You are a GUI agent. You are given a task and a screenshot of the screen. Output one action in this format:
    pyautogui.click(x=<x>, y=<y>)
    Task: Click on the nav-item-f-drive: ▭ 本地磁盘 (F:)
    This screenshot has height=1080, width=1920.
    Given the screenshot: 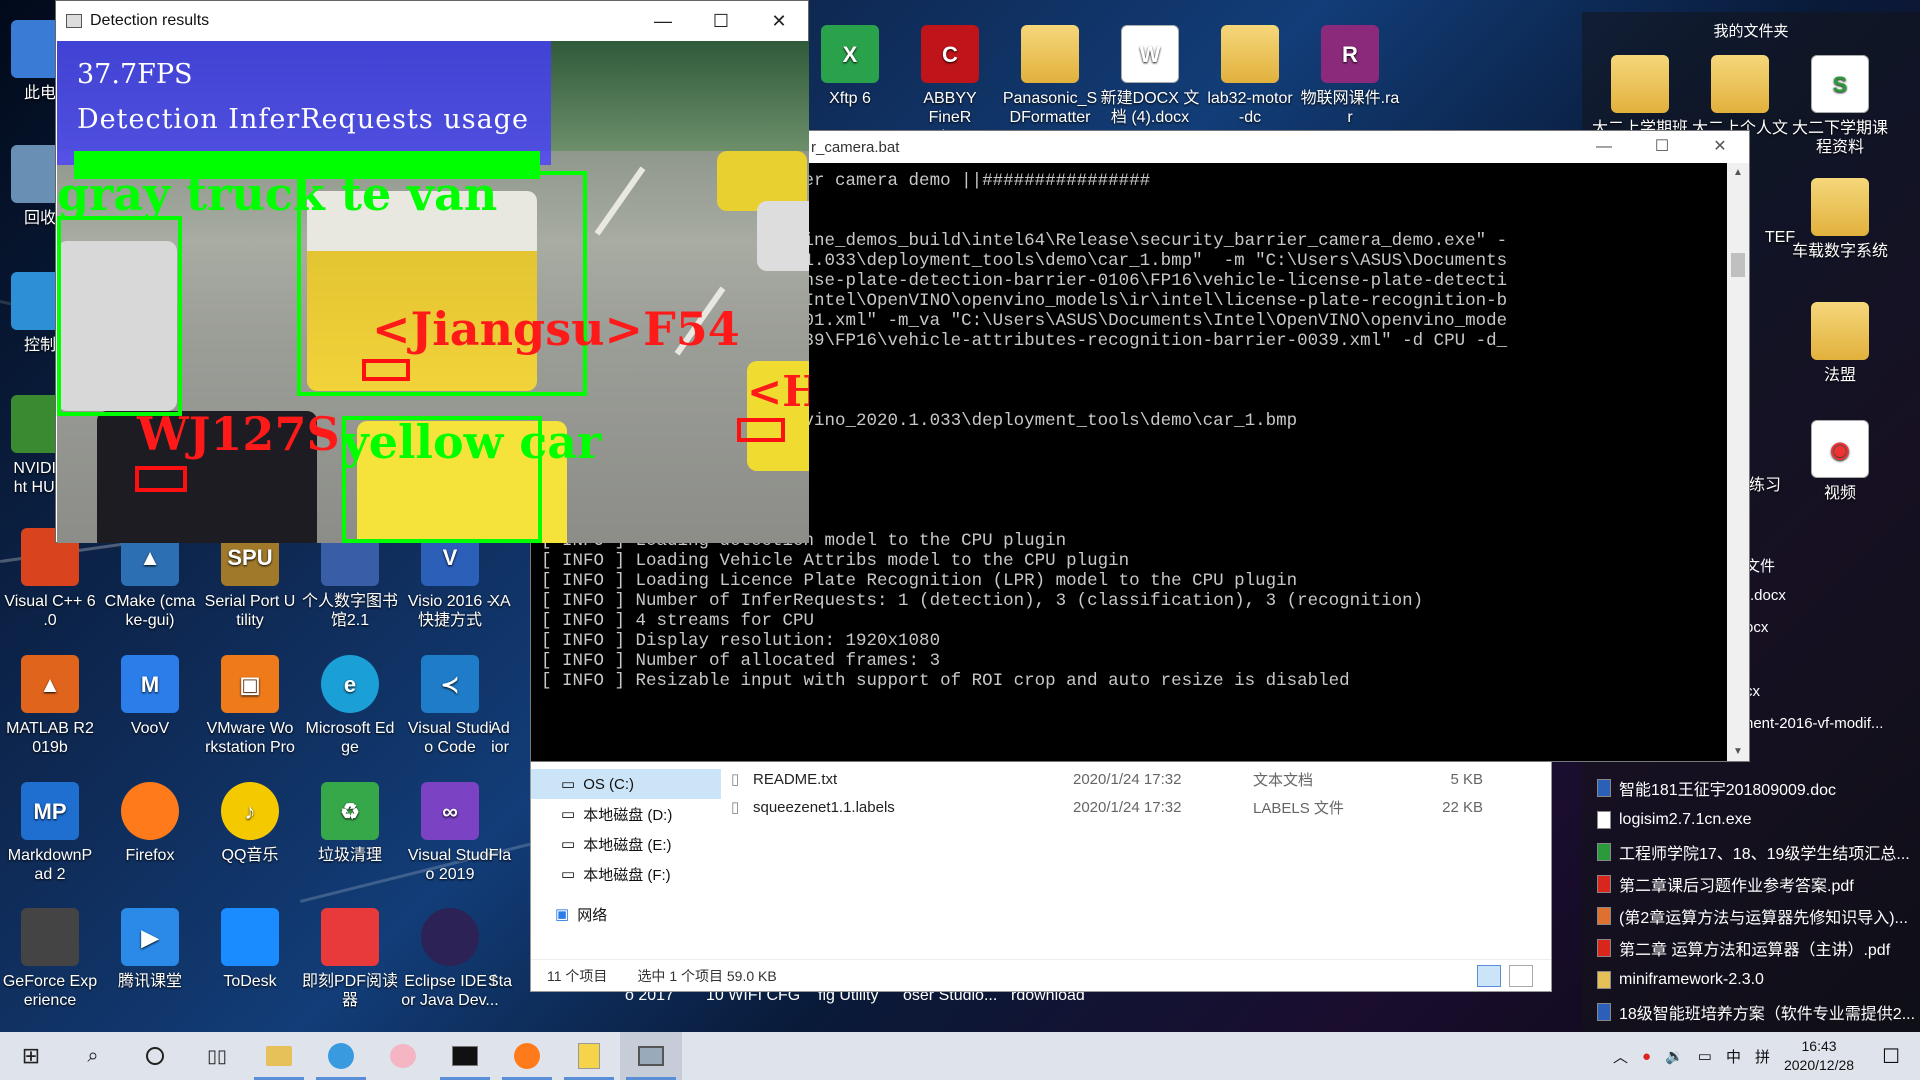 What is the action you would take?
    pyautogui.click(x=626, y=874)
    